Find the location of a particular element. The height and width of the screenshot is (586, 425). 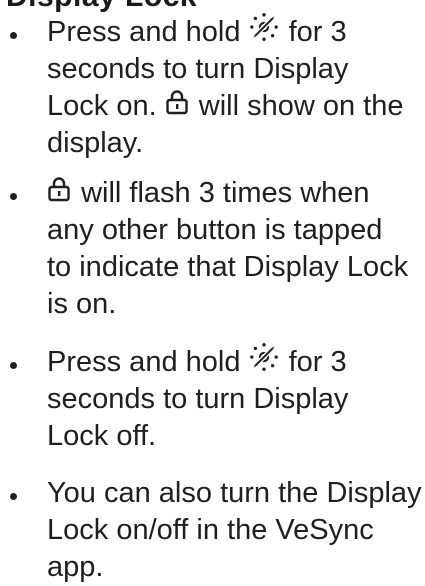

bullet-line: will flash 3 times when is located at coordinates (236, 193).